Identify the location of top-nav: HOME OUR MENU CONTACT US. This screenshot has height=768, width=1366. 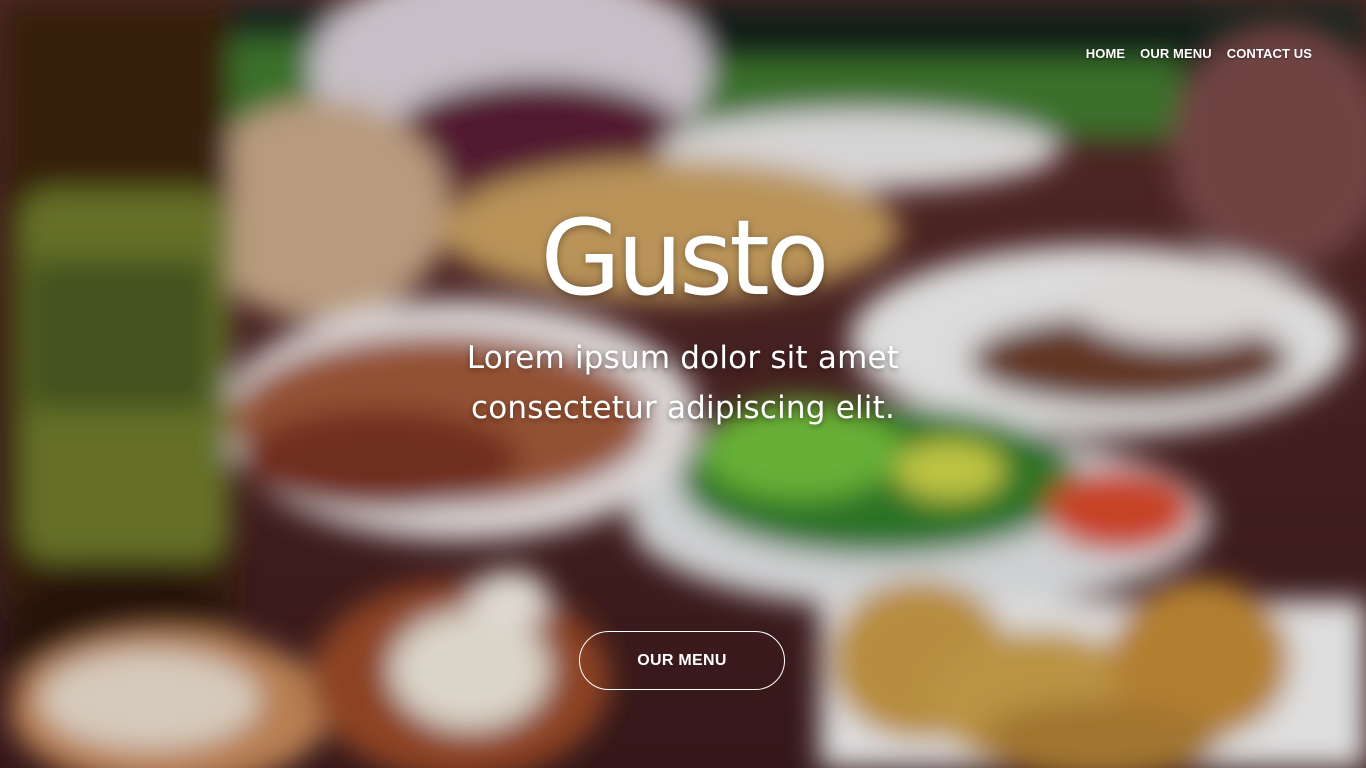
(1199, 53).